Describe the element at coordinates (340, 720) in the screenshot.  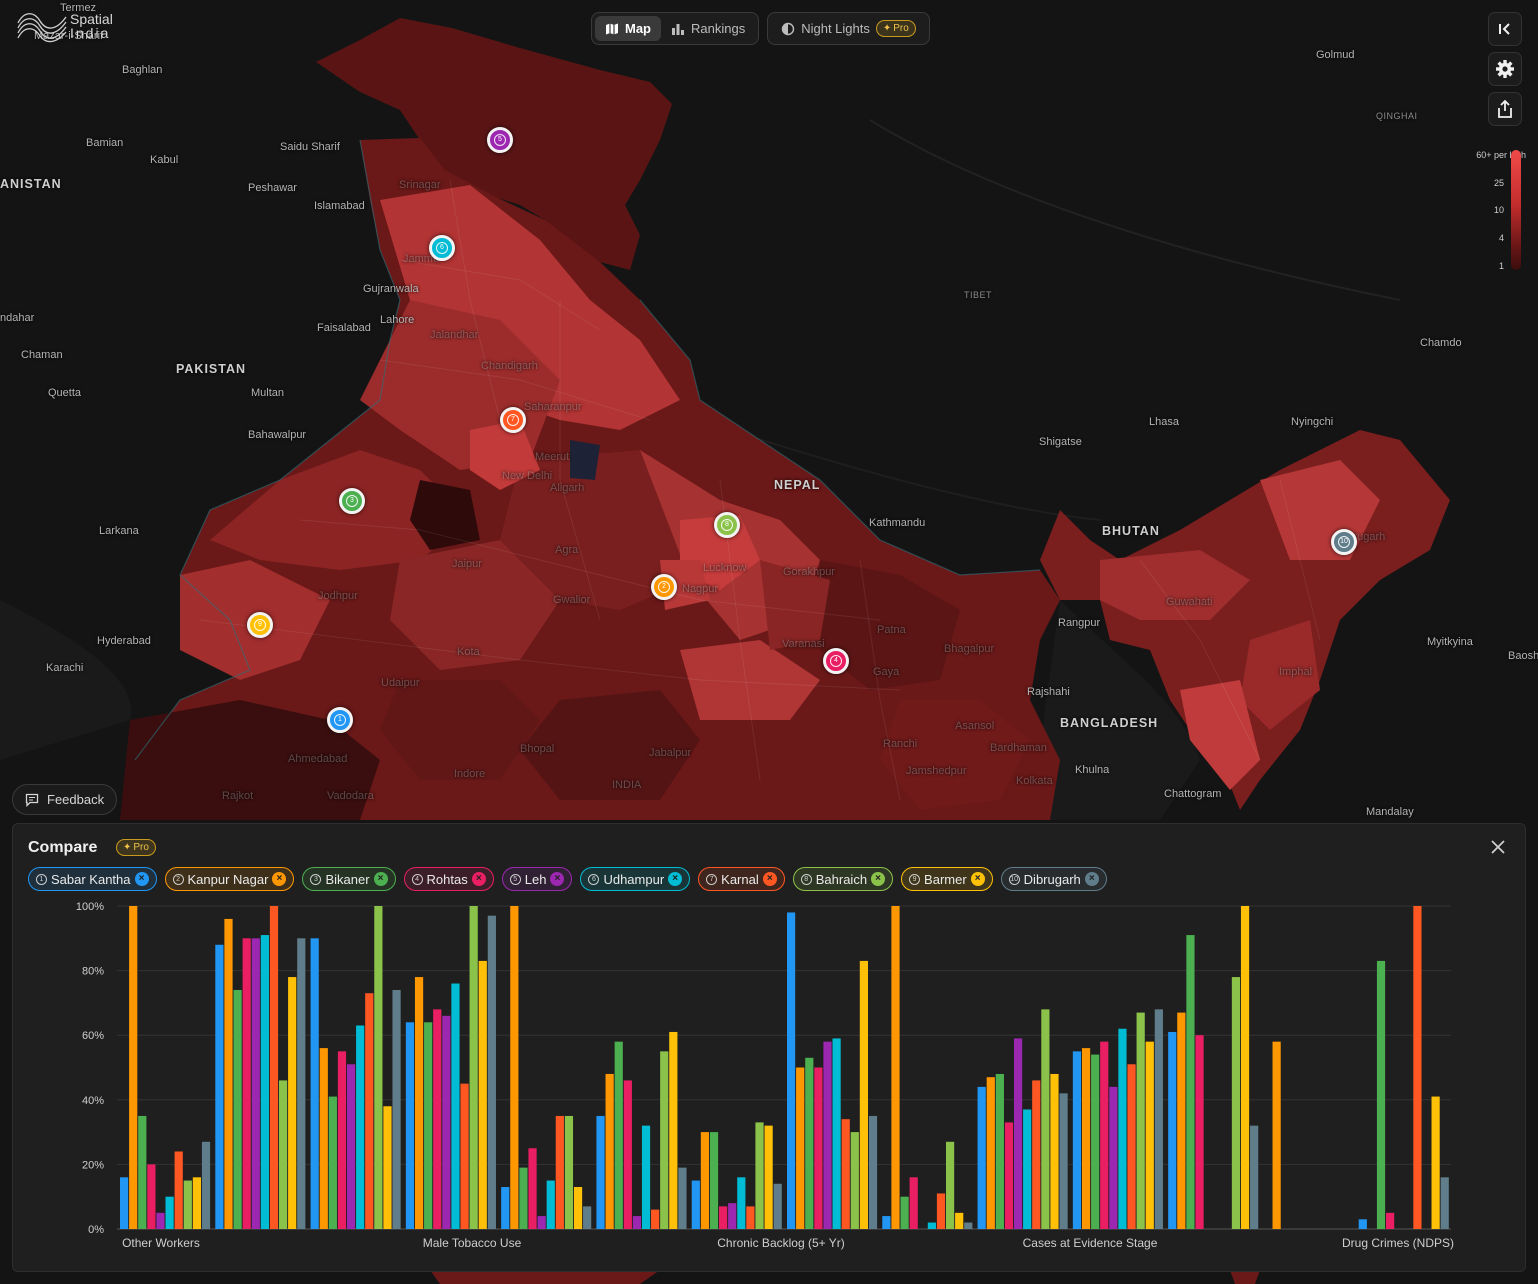
I see `map-pin: 1` at that location.